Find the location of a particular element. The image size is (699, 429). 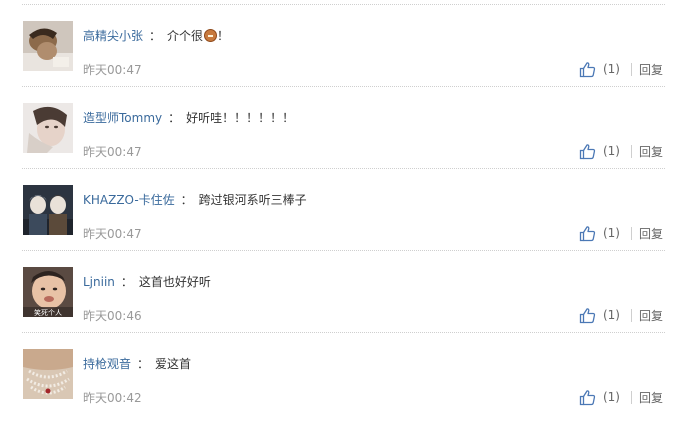

comment-line: 持枪观音 ： 爱这首 is located at coordinates (137, 364).